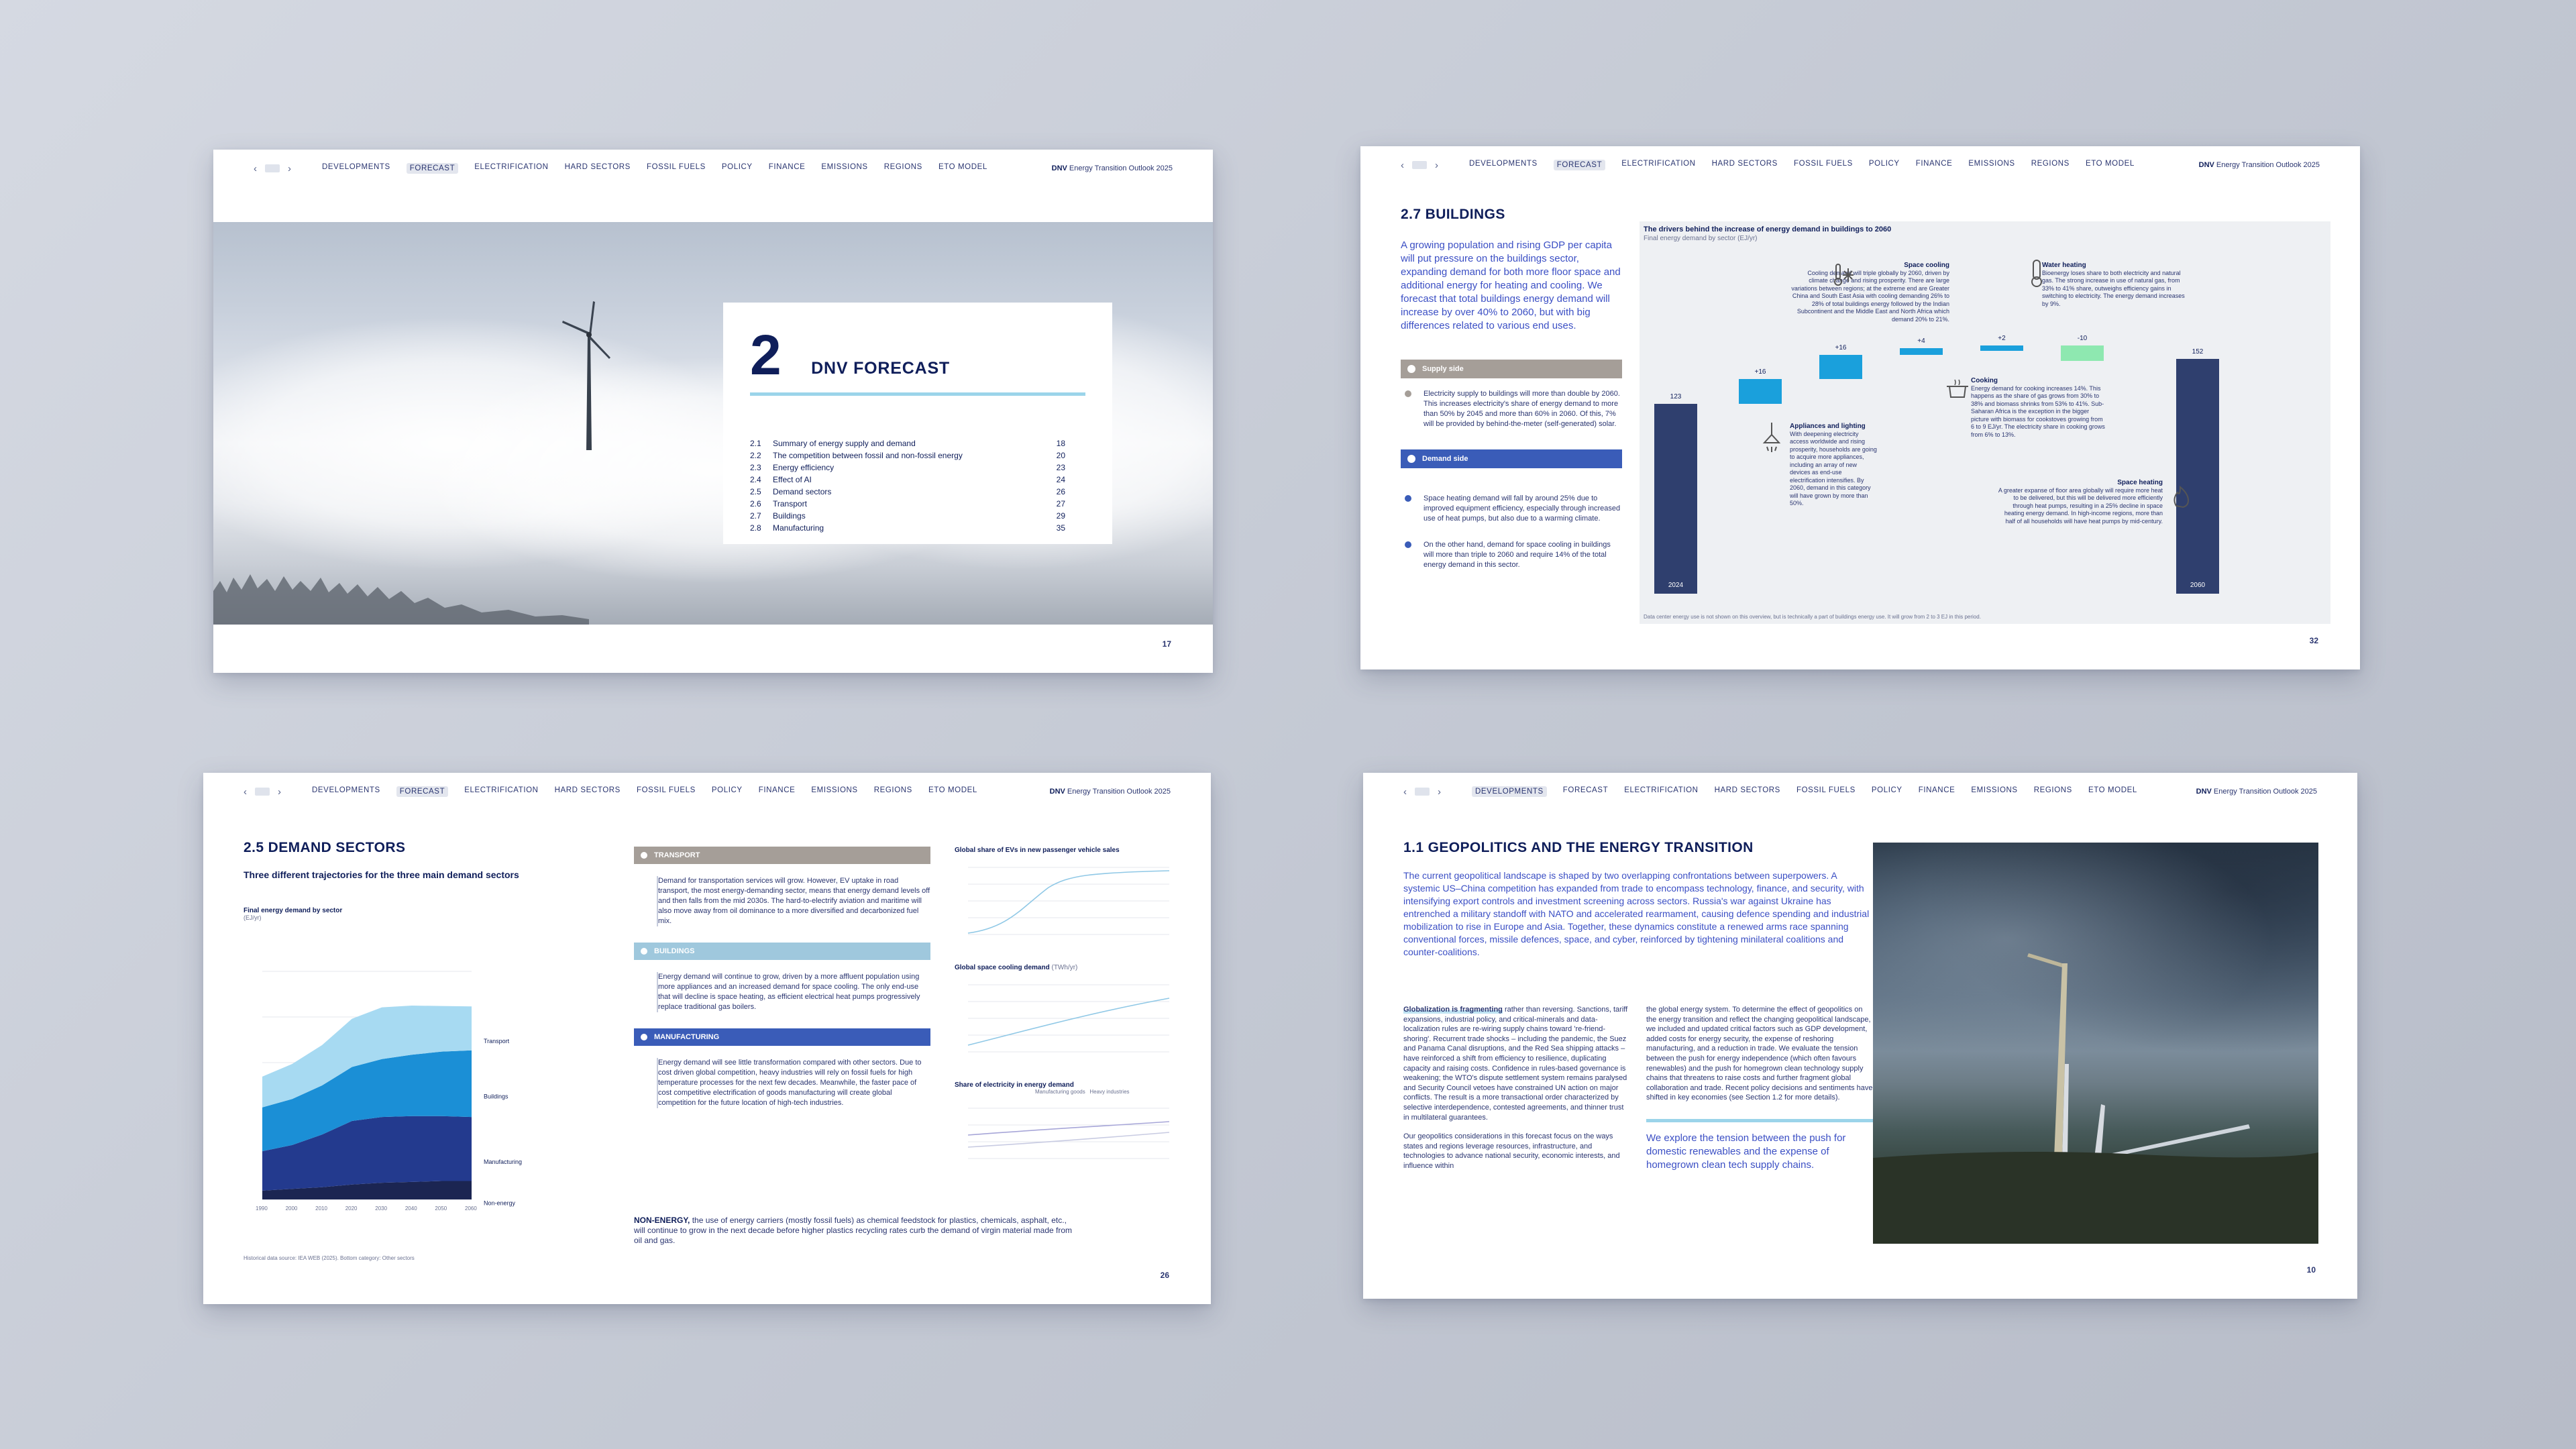 This screenshot has width=2576, height=1449. What do you see at coordinates (907, 443) in the screenshot?
I see `toc-item: 2.1 Summary of energy supply and demand 18` at bounding box center [907, 443].